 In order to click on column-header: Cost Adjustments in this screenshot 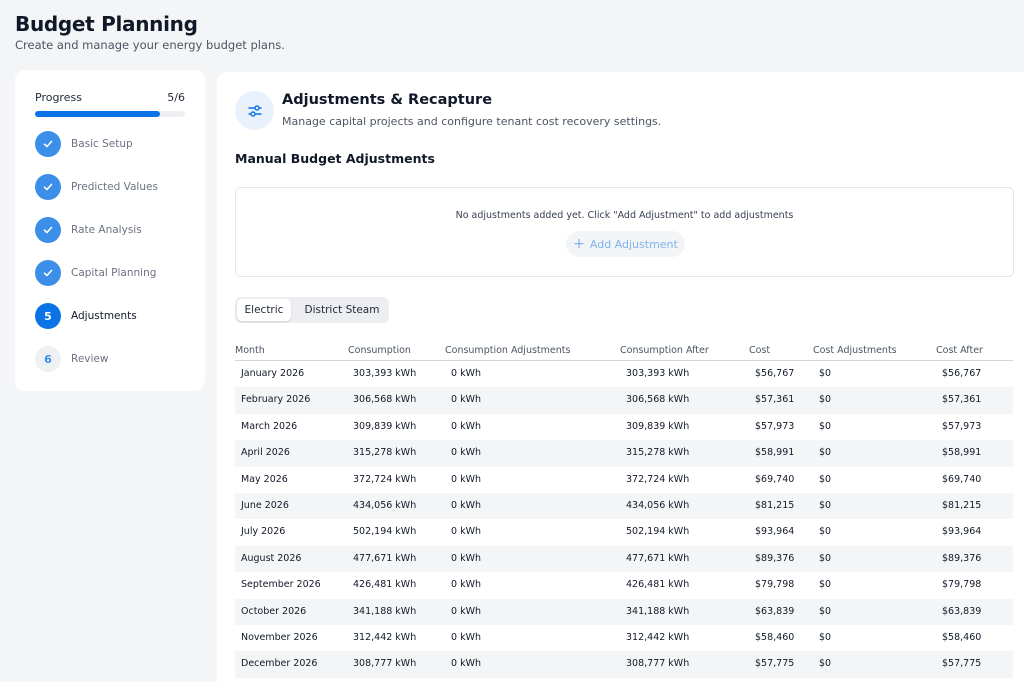, I will do `click(855, 350)`.